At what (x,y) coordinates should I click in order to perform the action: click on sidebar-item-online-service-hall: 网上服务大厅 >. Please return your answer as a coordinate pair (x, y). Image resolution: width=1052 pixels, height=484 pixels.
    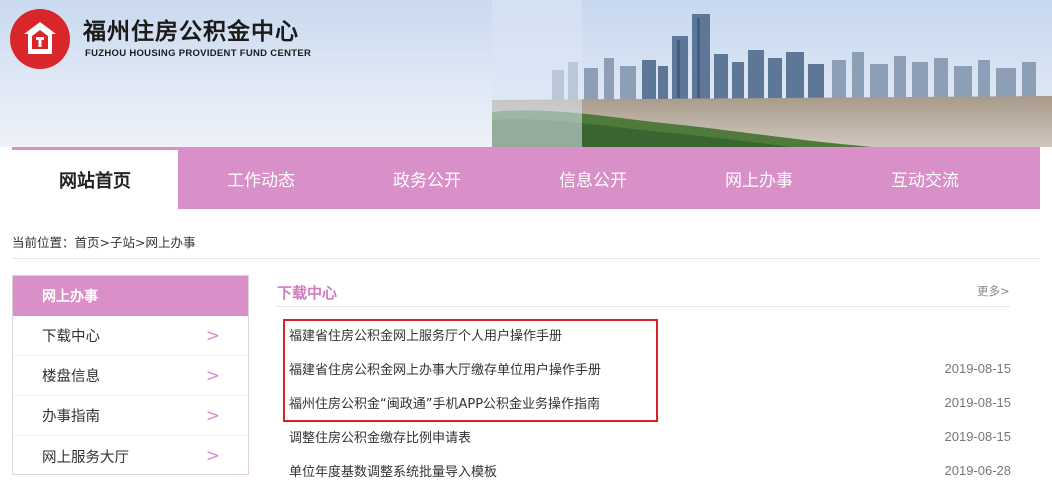
    Looking at the image, I should click on (130, 456).